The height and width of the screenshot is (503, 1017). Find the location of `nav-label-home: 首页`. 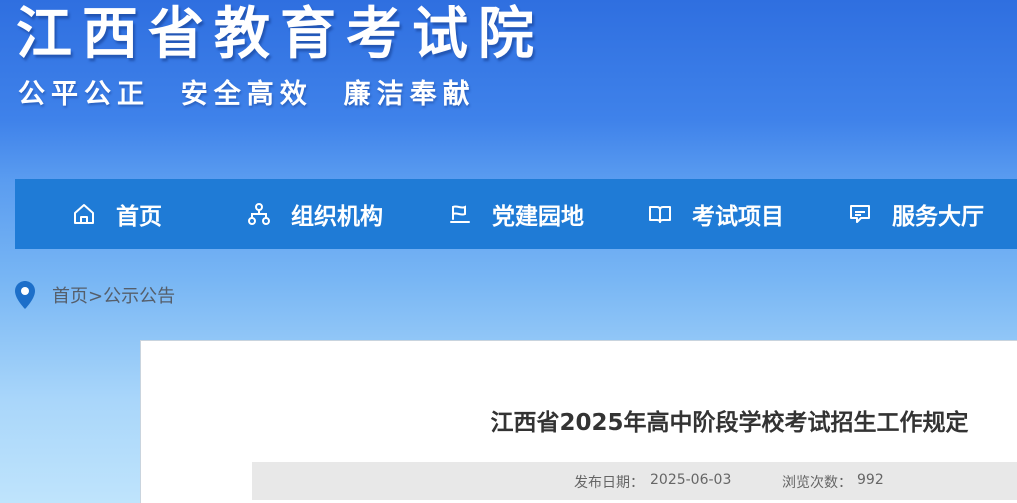

nav-label-home: 首页 is located at coordinates (139, 217).